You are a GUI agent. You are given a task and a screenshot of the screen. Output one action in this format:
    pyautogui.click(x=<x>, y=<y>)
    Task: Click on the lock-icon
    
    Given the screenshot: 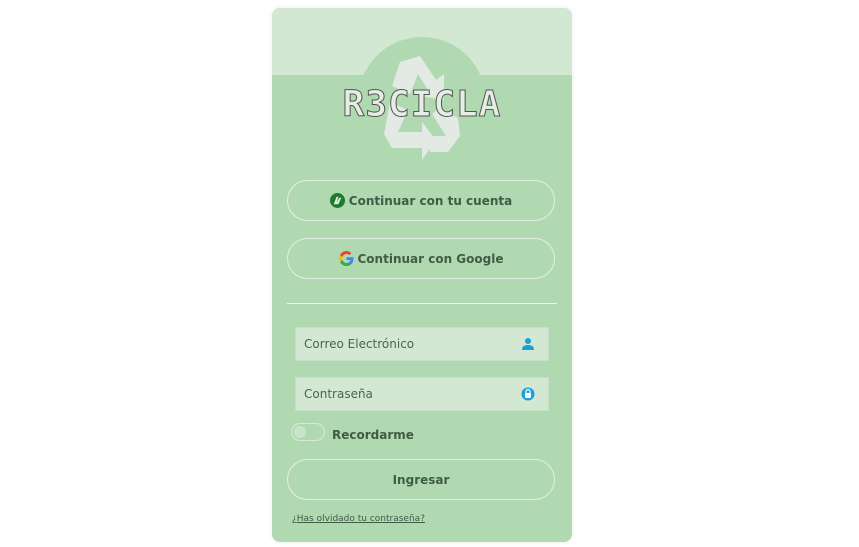 What is the action you would take?
    pyautogui.click(x=528, y=394)
    